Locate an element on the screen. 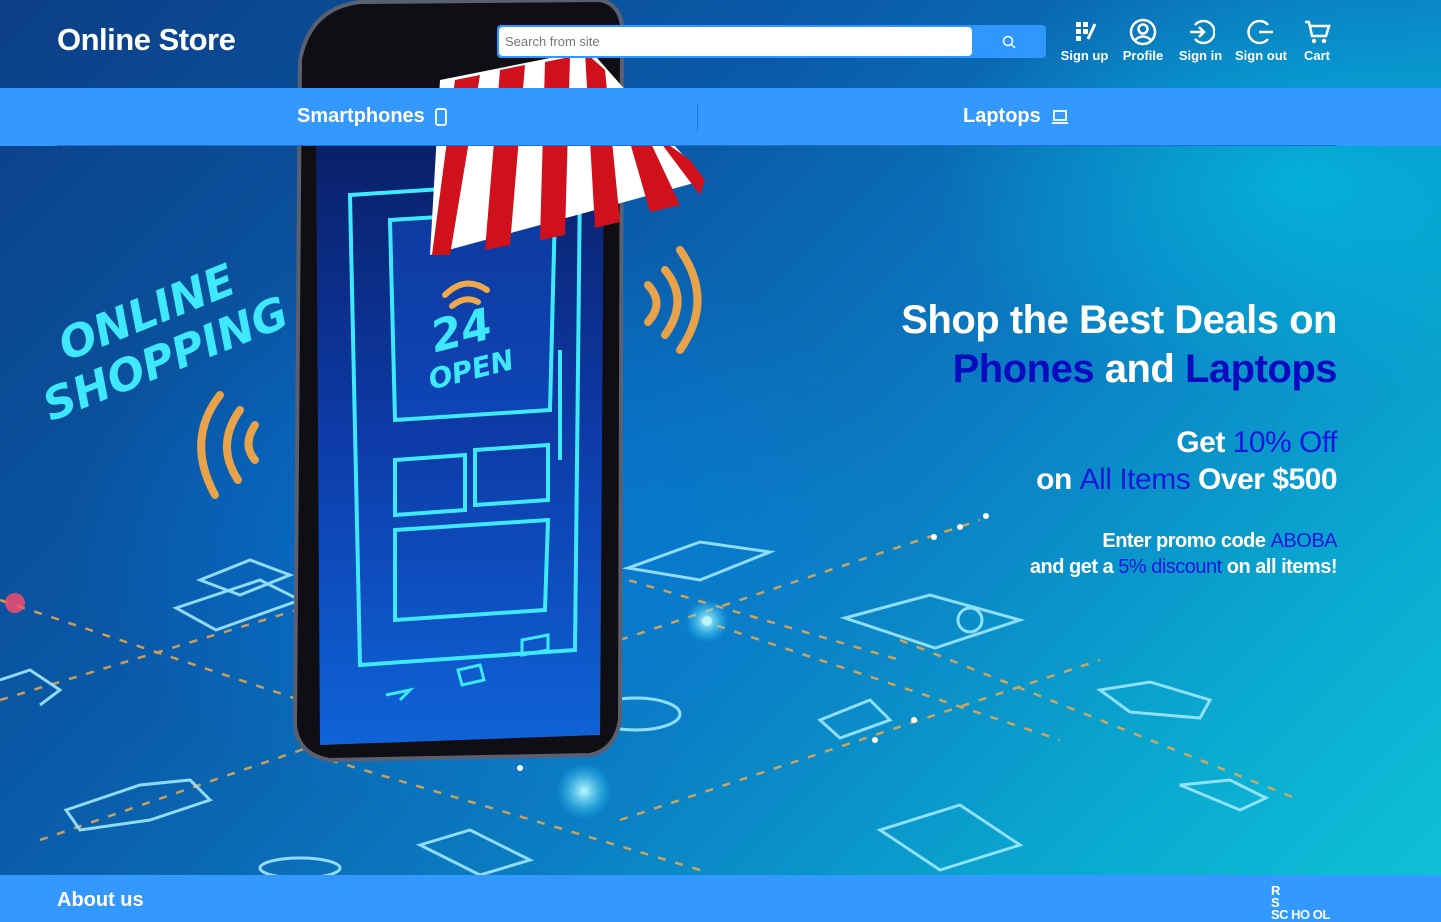  account-actions: Sign up Profile Sign in Sign out Cart is located at coordinates (1198, 43).